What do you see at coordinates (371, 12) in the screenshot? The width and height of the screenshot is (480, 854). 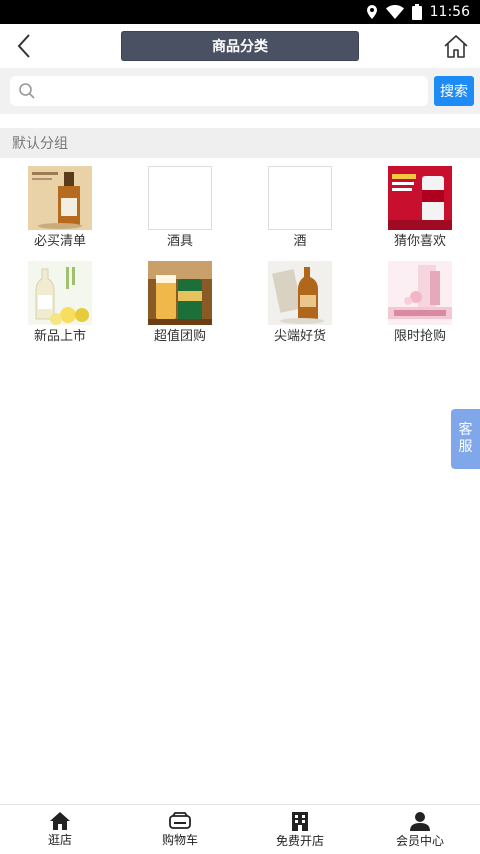 I see `location-icon` at bounding box center [371, 12].